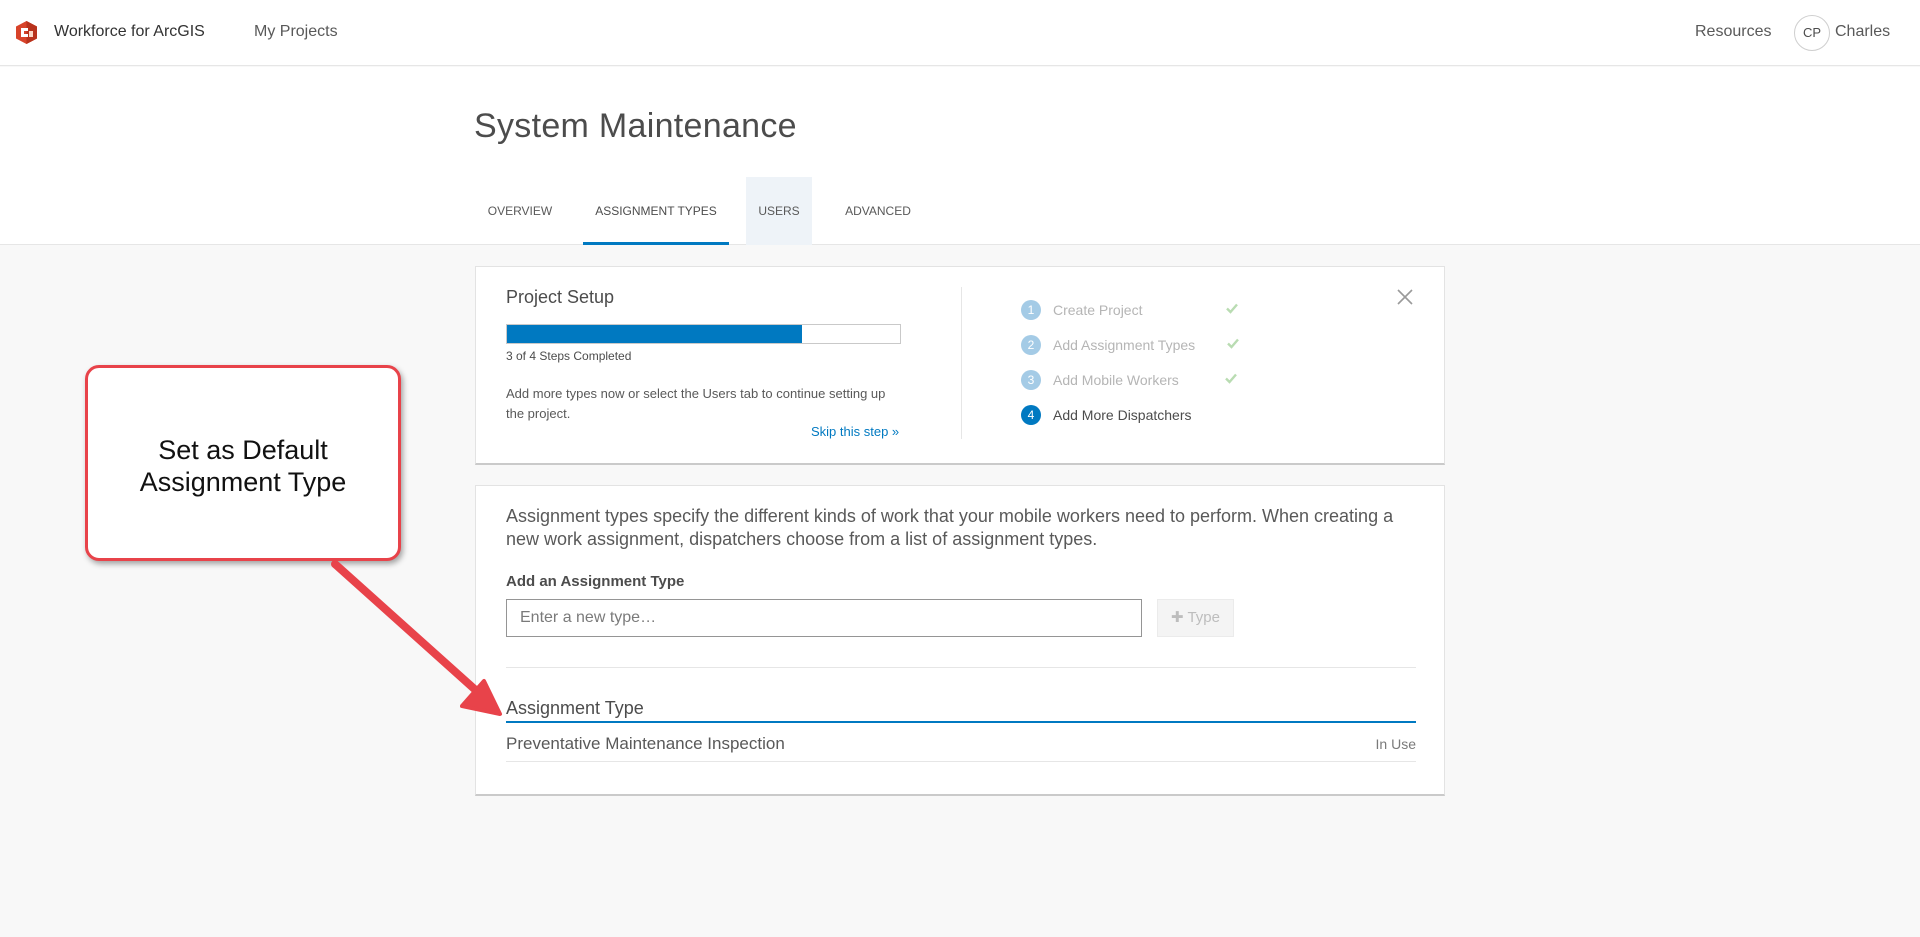 This screenshot has height=937, width=1920. I want to click on step-label: Create Project, so click(1098, 310).